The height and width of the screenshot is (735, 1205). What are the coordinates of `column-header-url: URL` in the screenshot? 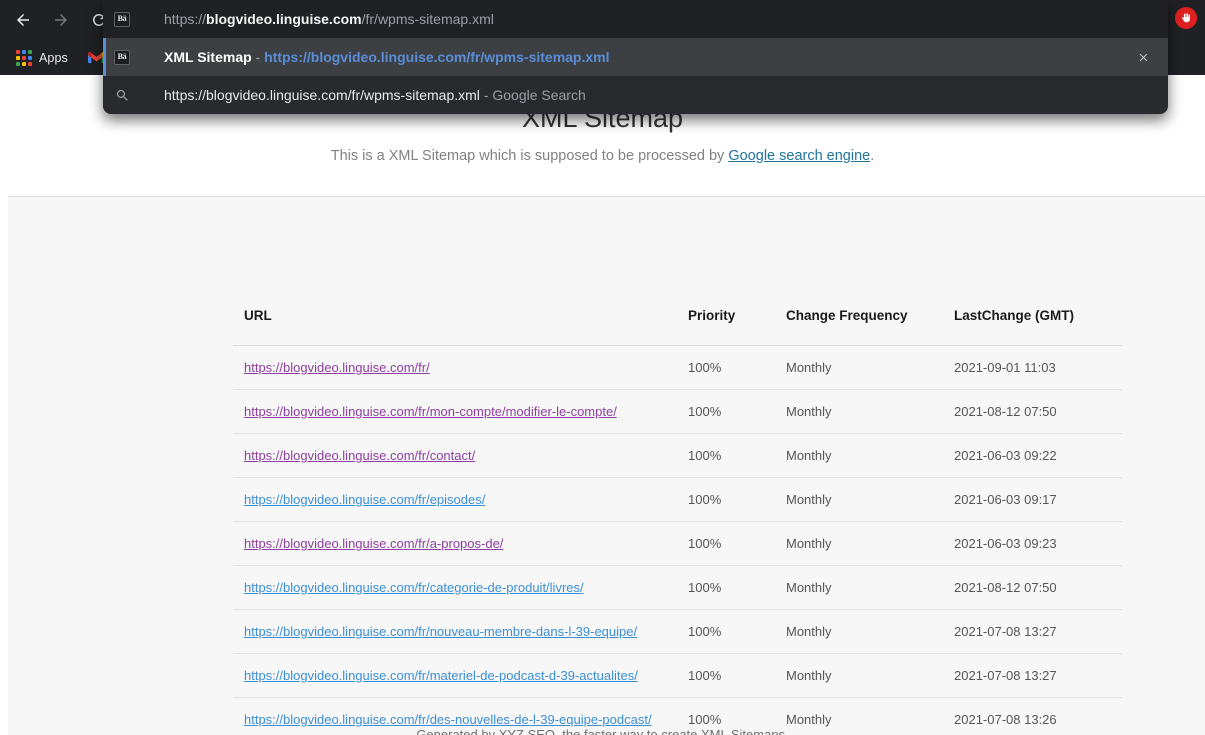 It's located at (460, 327).